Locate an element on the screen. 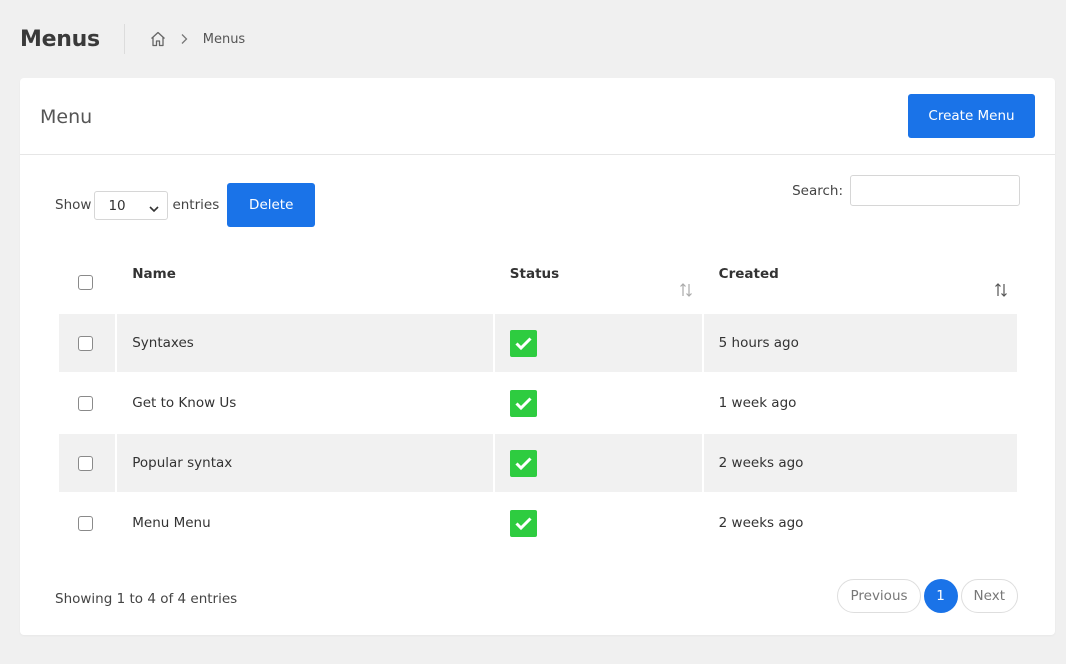 The height and width of the screenshot is (664, 1066). select-all-checkbox is located at coordinates (85, 282).